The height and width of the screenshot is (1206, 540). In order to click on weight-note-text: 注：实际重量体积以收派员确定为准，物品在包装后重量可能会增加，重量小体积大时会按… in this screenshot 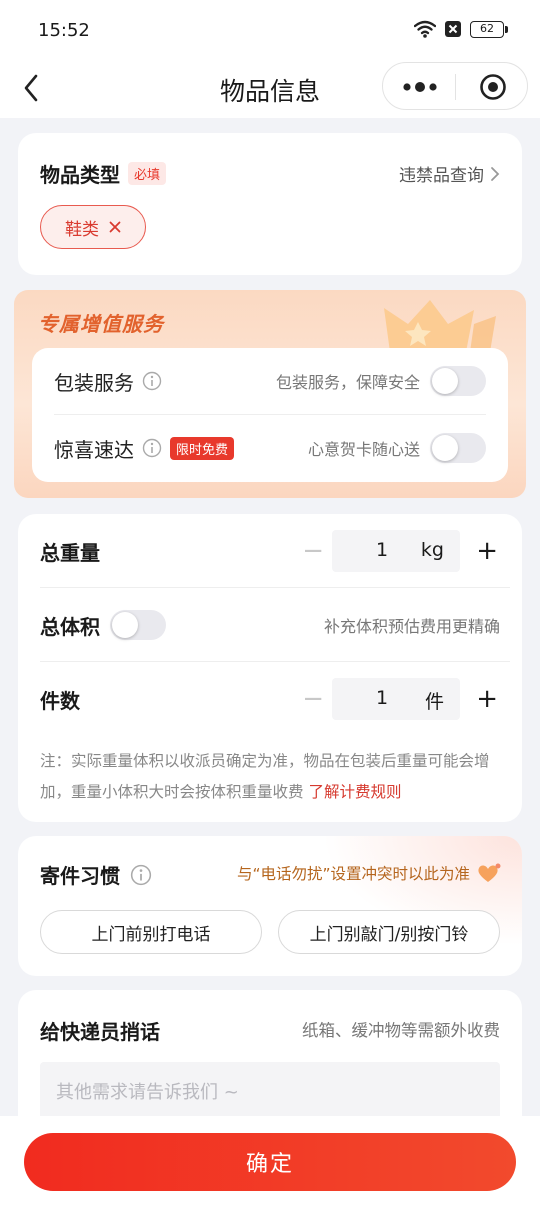, I will do `click(265, 776)`.